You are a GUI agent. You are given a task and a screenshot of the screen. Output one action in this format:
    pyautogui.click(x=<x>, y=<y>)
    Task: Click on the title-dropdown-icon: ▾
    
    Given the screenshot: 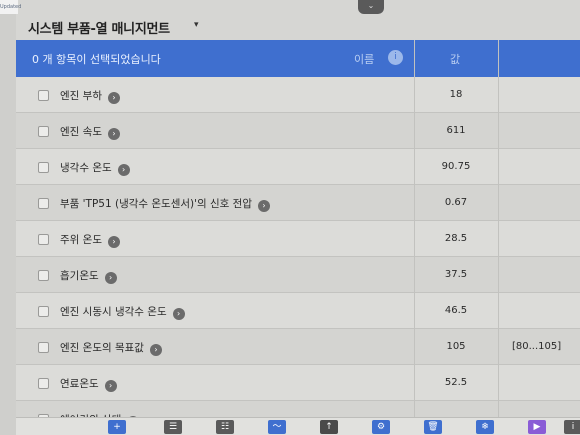 What is the action you would take?
    pyautogui.click(x=196, y=25)
    